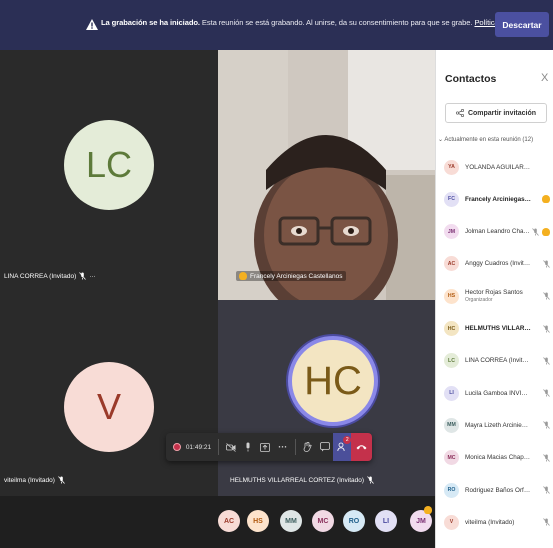 Image resolution: width=553 pixels, height=548 pixels. I want to click on meeting-controls: 01:49:21 ··· 2, so click(269, 447).